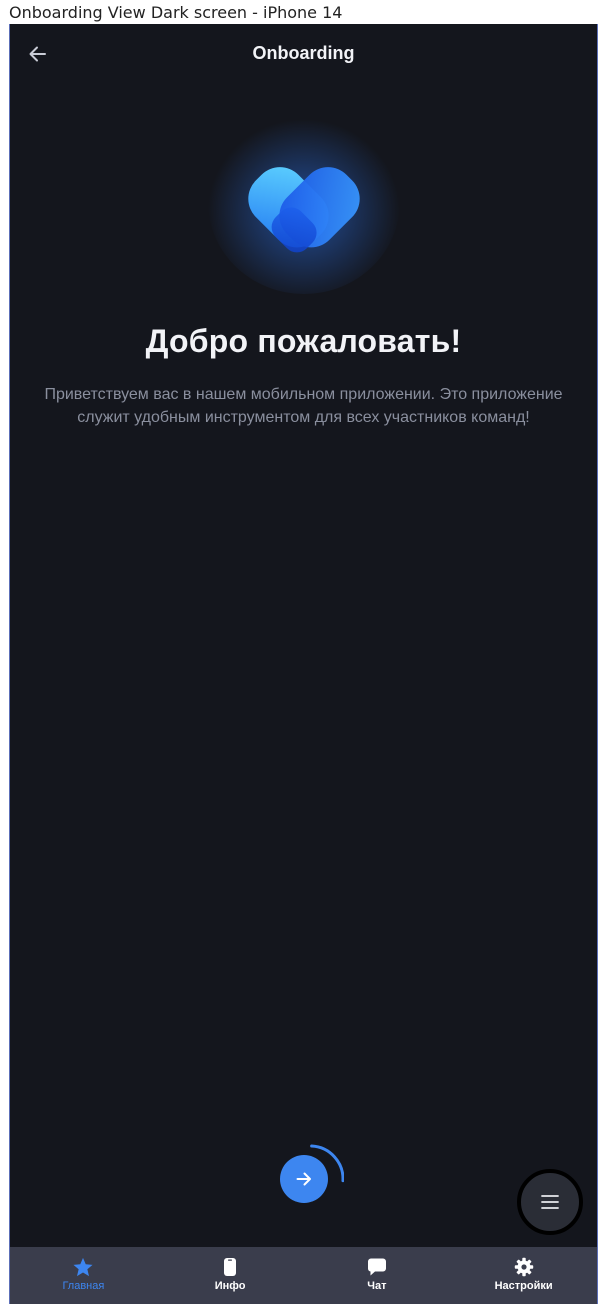 The width and height of the screenshot is (607, 1304). I want to click on next-button, so click(304, 1179).